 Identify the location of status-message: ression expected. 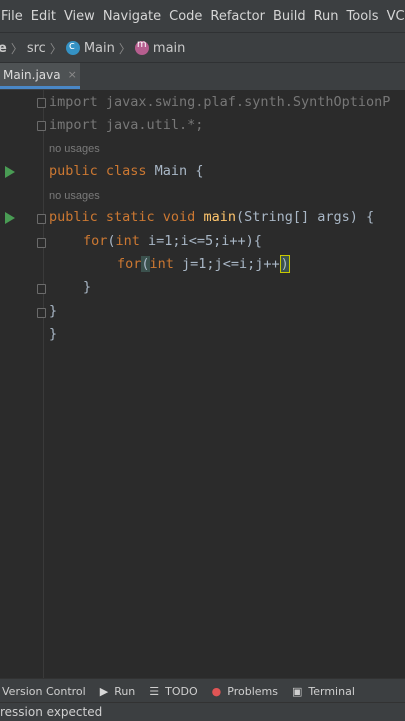
(51, 712).